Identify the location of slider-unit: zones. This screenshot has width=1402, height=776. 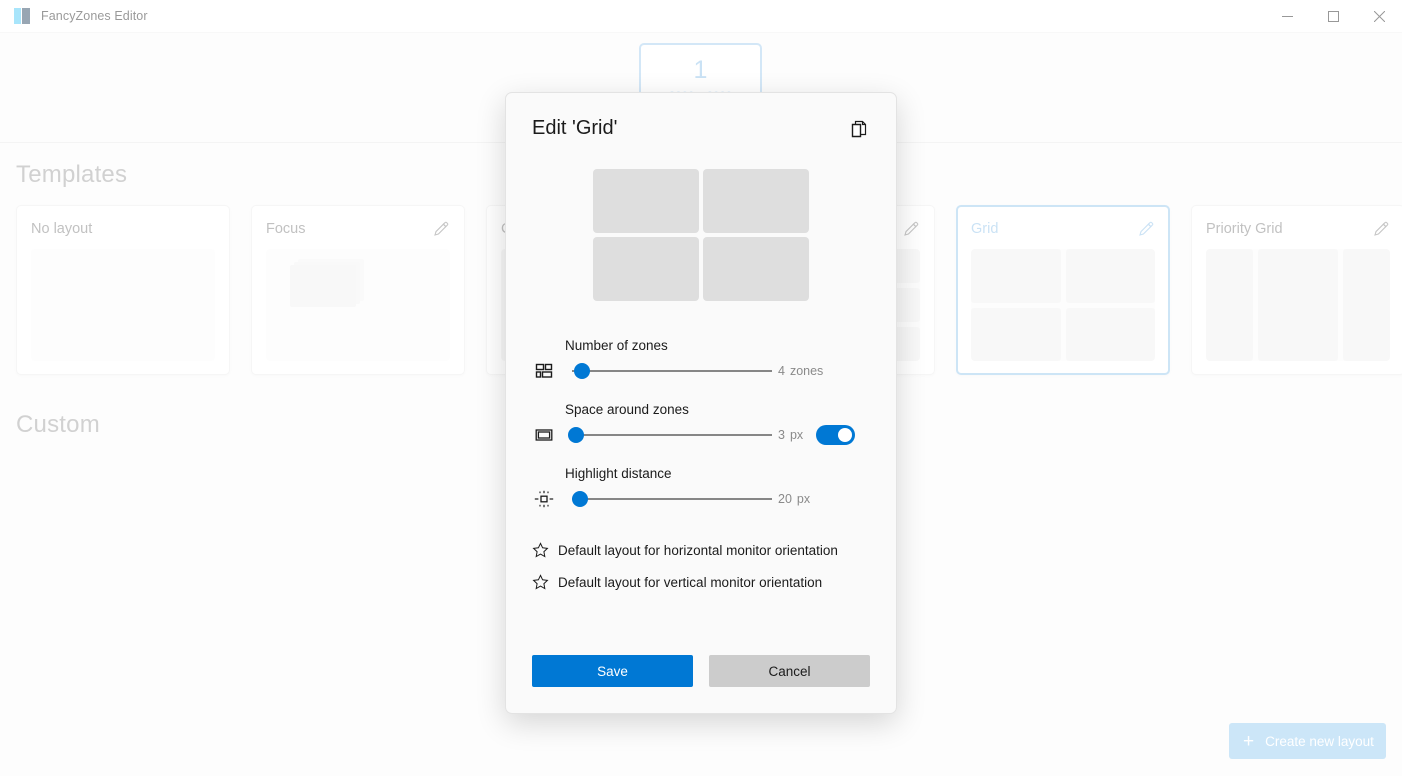
(806, 371).